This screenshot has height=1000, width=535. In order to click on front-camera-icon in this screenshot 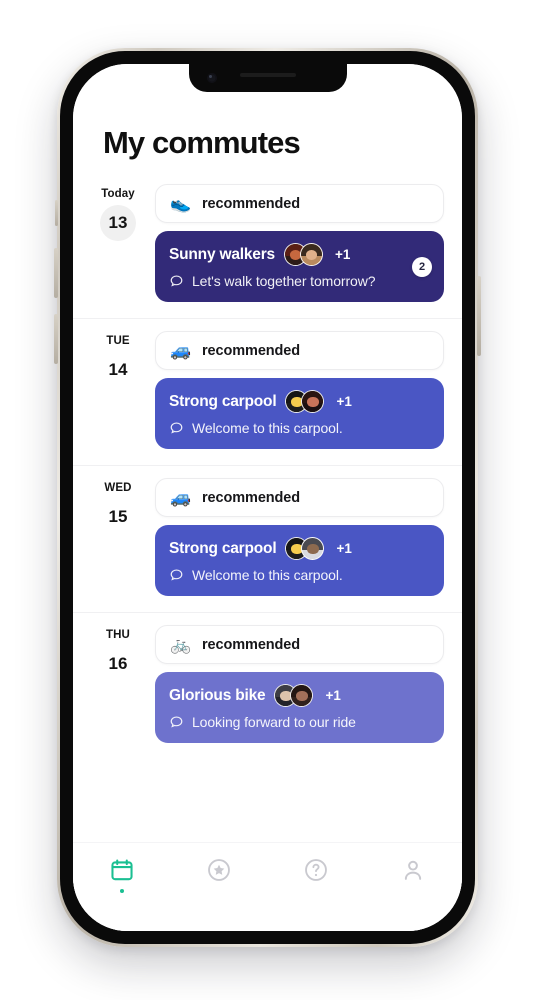, I will do `click(211, 78)`.